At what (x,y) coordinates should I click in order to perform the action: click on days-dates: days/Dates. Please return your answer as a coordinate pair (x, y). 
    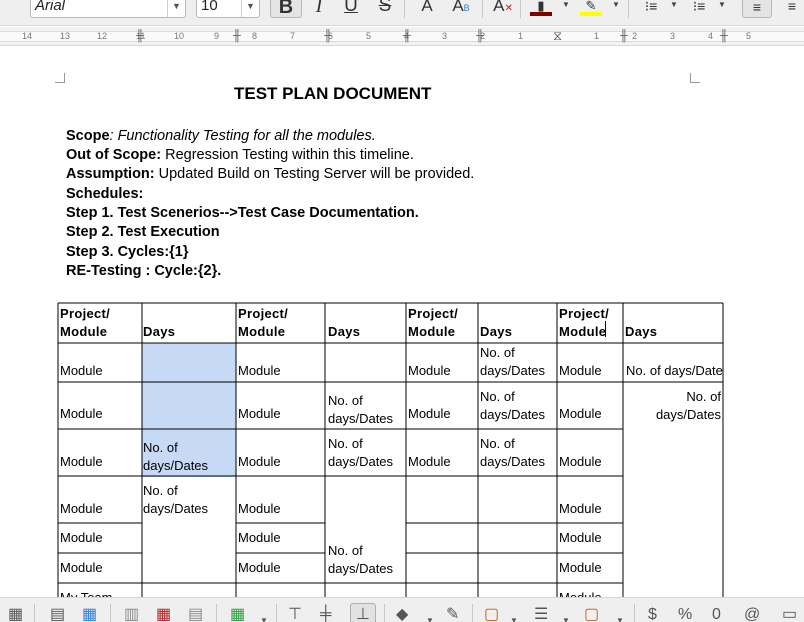
    Looking at the image, I should click on (176, 465).